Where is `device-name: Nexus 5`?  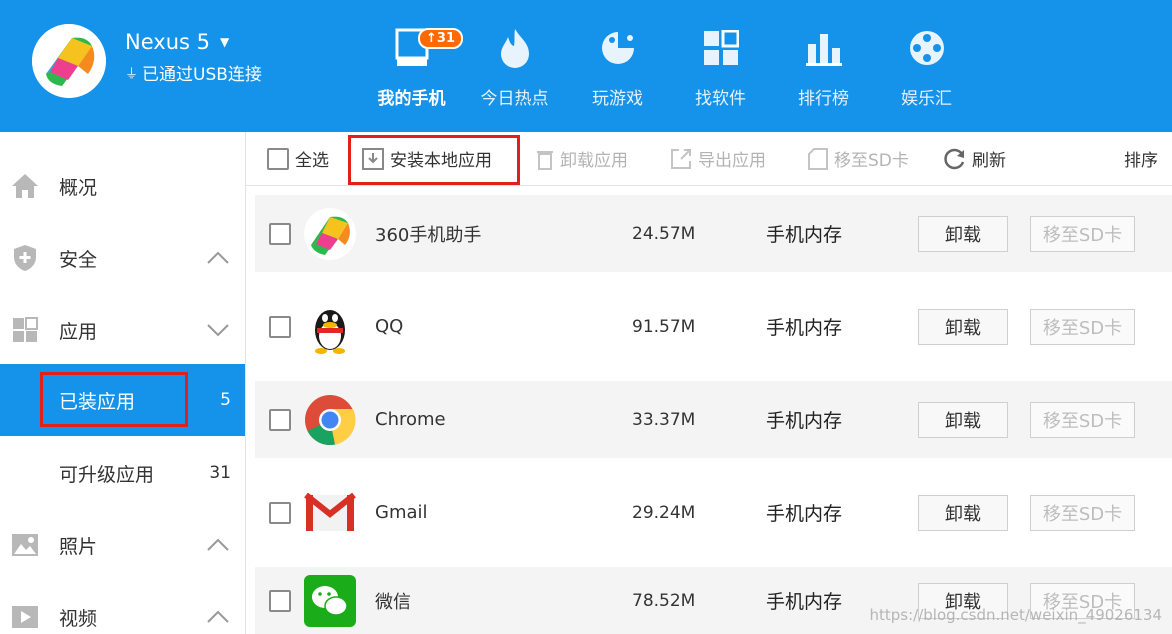 device-name: Nexus 5 is located at coordinates (167, 42).